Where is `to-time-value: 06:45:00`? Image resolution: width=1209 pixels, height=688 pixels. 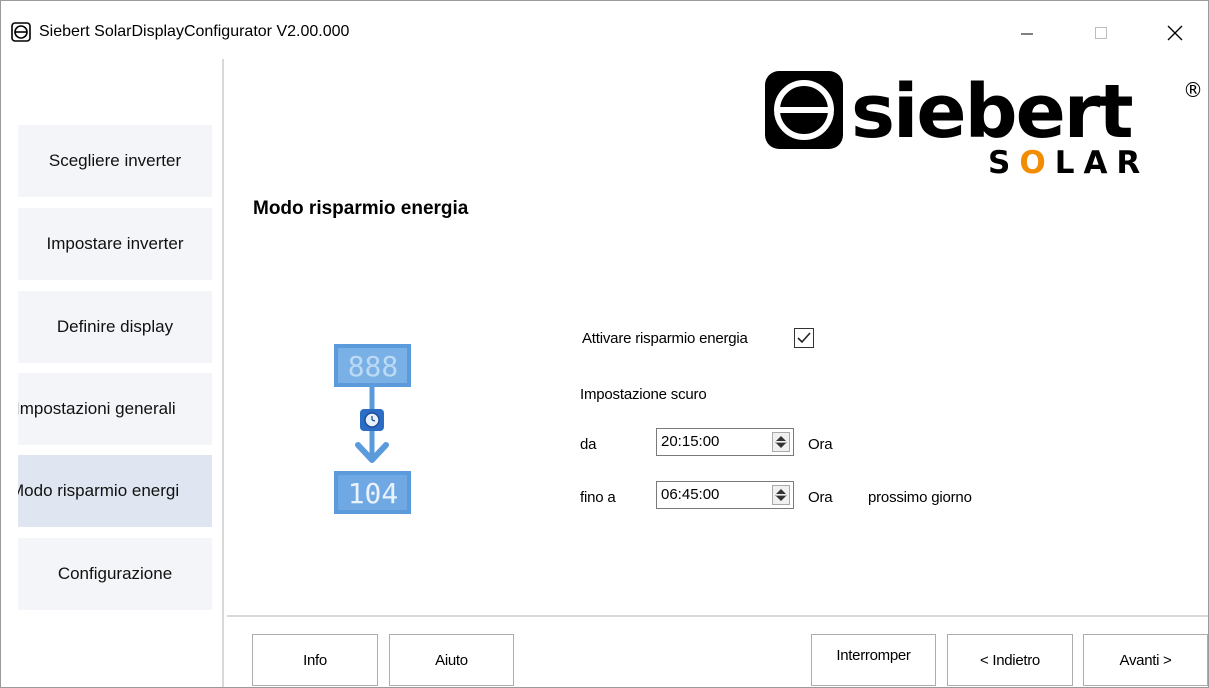
to-time-value: 06:45:00 is located at coordinates (690, 494).